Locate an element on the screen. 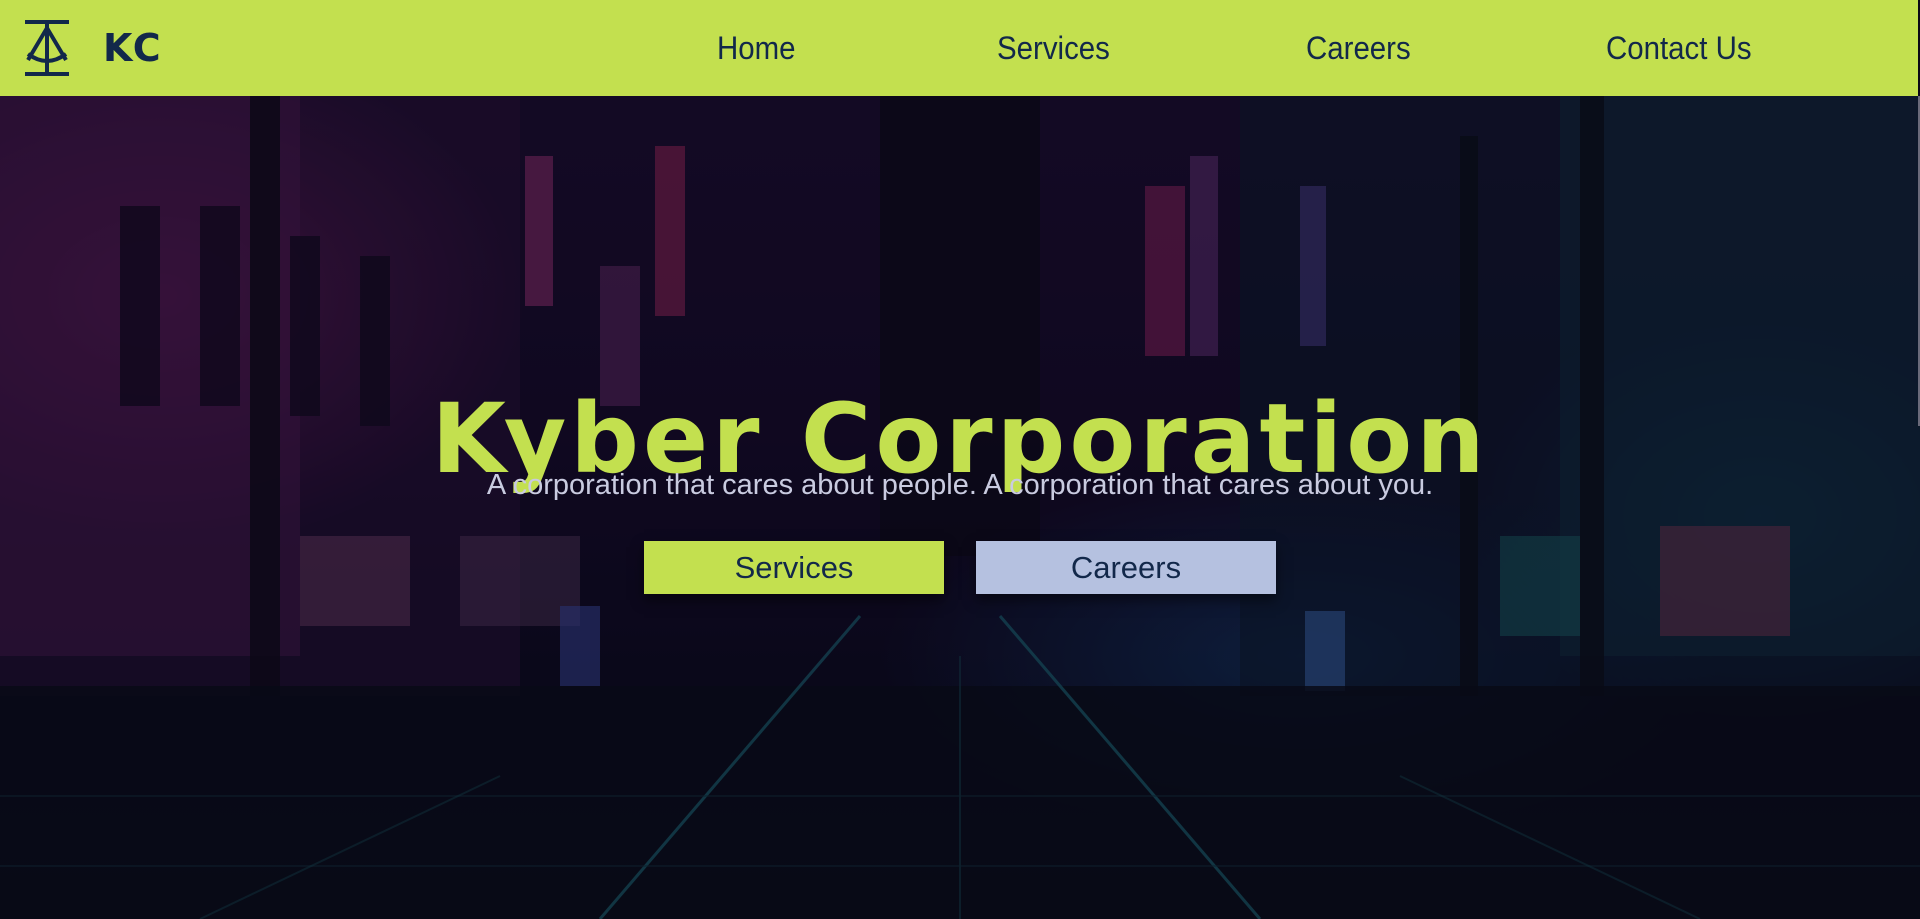 The image size is (1920, 919). anchor-logo-icon is located at coordinates (47, 48).